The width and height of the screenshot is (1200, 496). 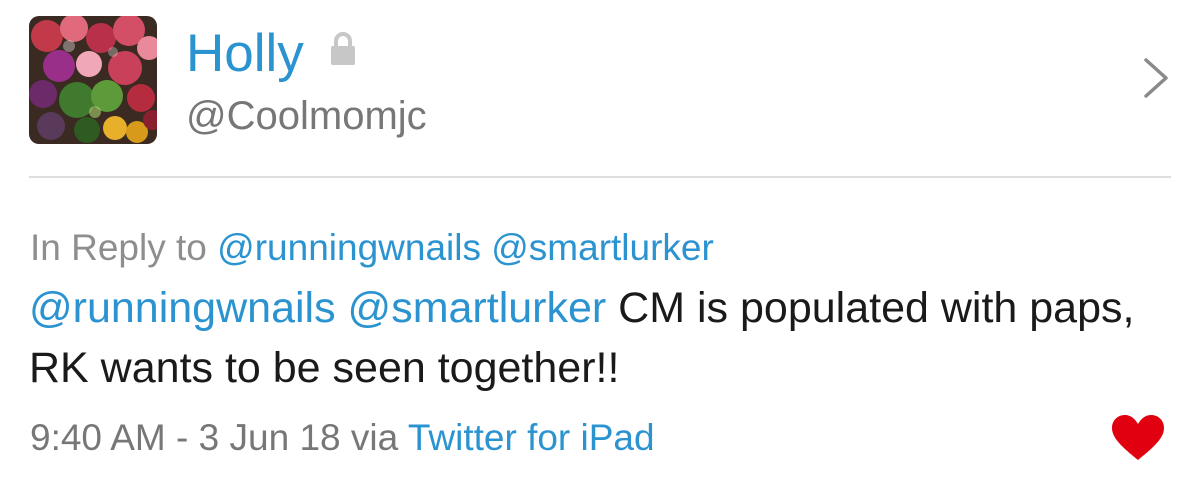 What do you see at coordinates (342, 438) in the screenshot?
I see `tweet-meta: 9:40 AM - 3 Jun 18 via Twitter for iPad` at bounding box center [342, 438].